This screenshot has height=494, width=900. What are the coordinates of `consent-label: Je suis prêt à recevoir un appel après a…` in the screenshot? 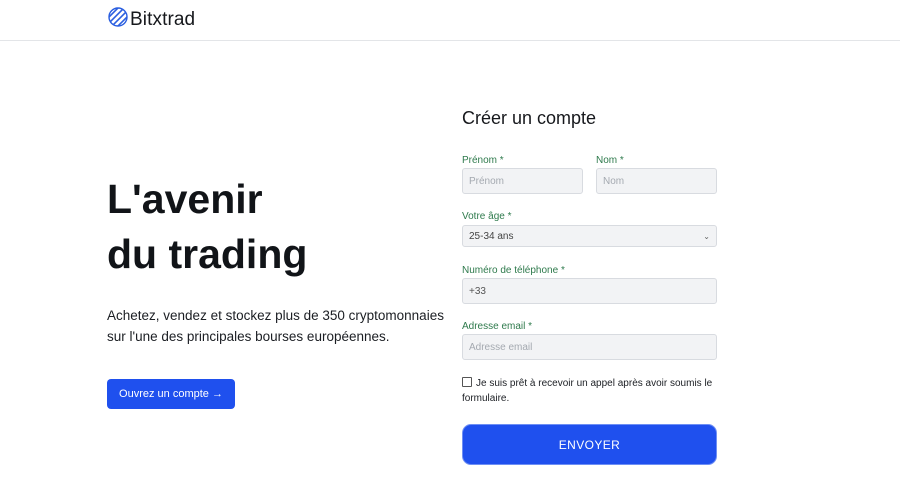 It's located at (587, 391).